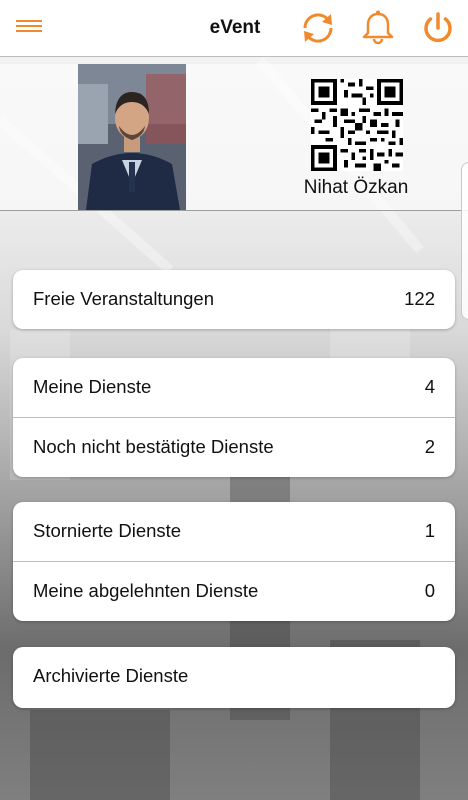  What do you see at coordinates (107, 530) in the screenshot?
I see `list-item-label: Stornierte Dienste` at bounding box center [107, 530].